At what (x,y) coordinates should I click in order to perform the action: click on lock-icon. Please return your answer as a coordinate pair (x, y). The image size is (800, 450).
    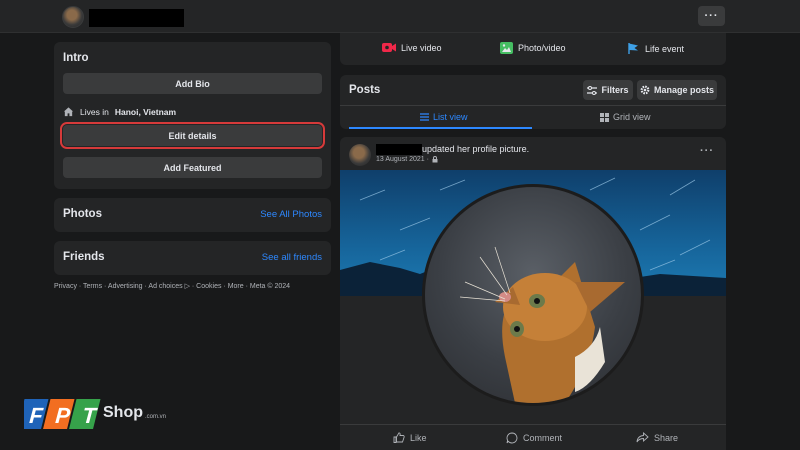
    Looking at the image, I should click on (435, 159).